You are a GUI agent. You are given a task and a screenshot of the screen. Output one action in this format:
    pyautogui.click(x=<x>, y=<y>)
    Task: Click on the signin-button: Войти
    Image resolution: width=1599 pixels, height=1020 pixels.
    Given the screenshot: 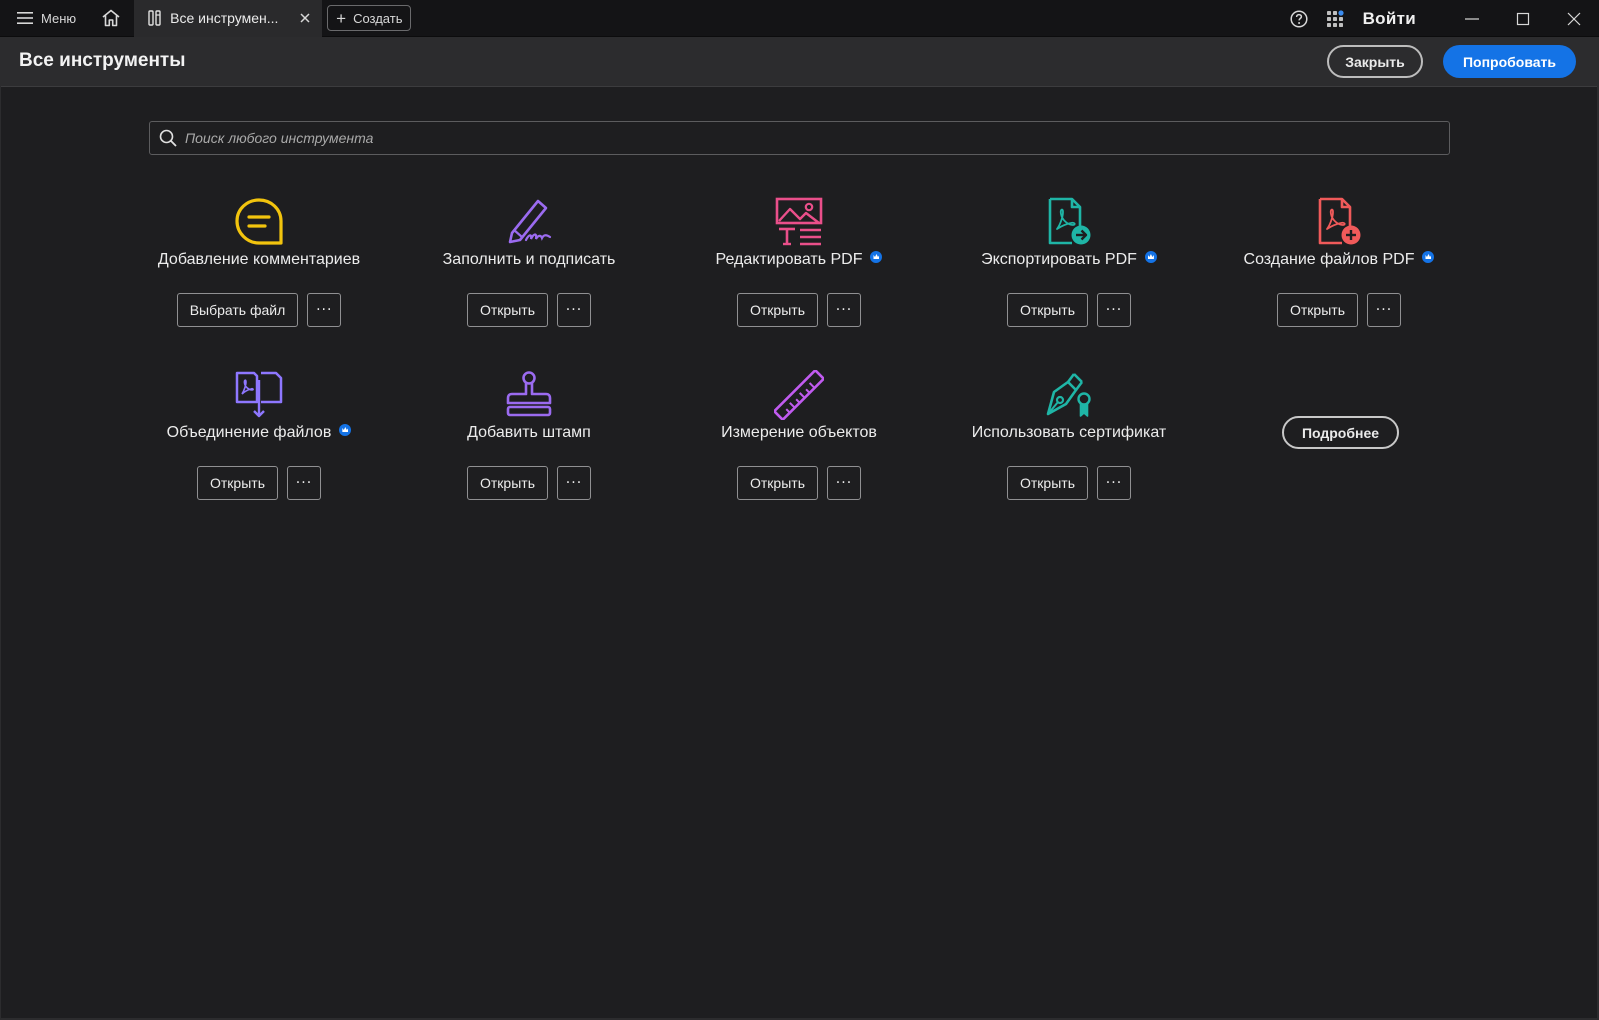 What is the action you would take?
    pyautogui.click(x=1389, y=19)
    